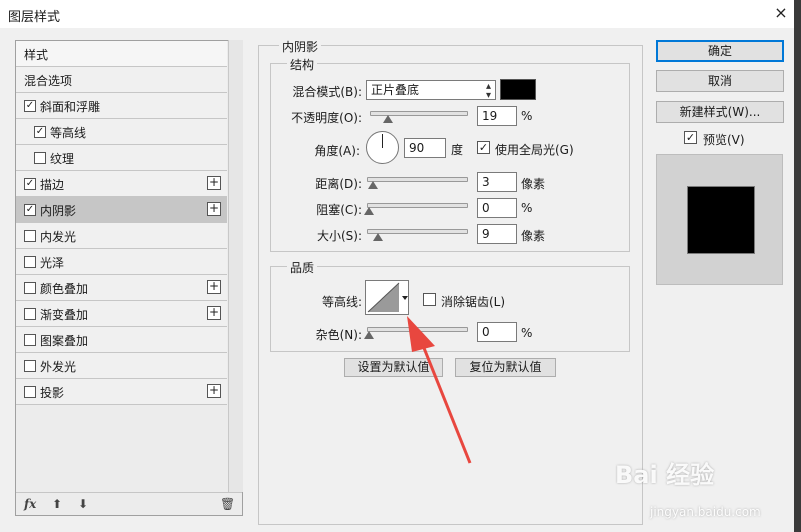  I want to click on style-item-label: 样式, so click(36, 55).